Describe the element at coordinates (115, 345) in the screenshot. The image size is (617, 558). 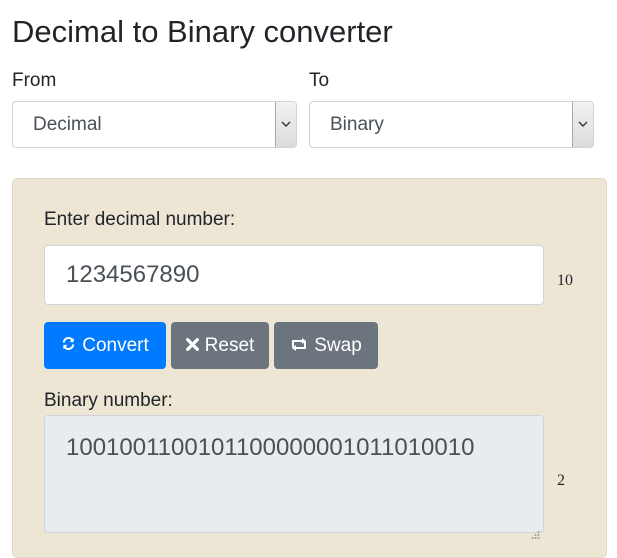
I see `convert-button-label: Convert` at that location.